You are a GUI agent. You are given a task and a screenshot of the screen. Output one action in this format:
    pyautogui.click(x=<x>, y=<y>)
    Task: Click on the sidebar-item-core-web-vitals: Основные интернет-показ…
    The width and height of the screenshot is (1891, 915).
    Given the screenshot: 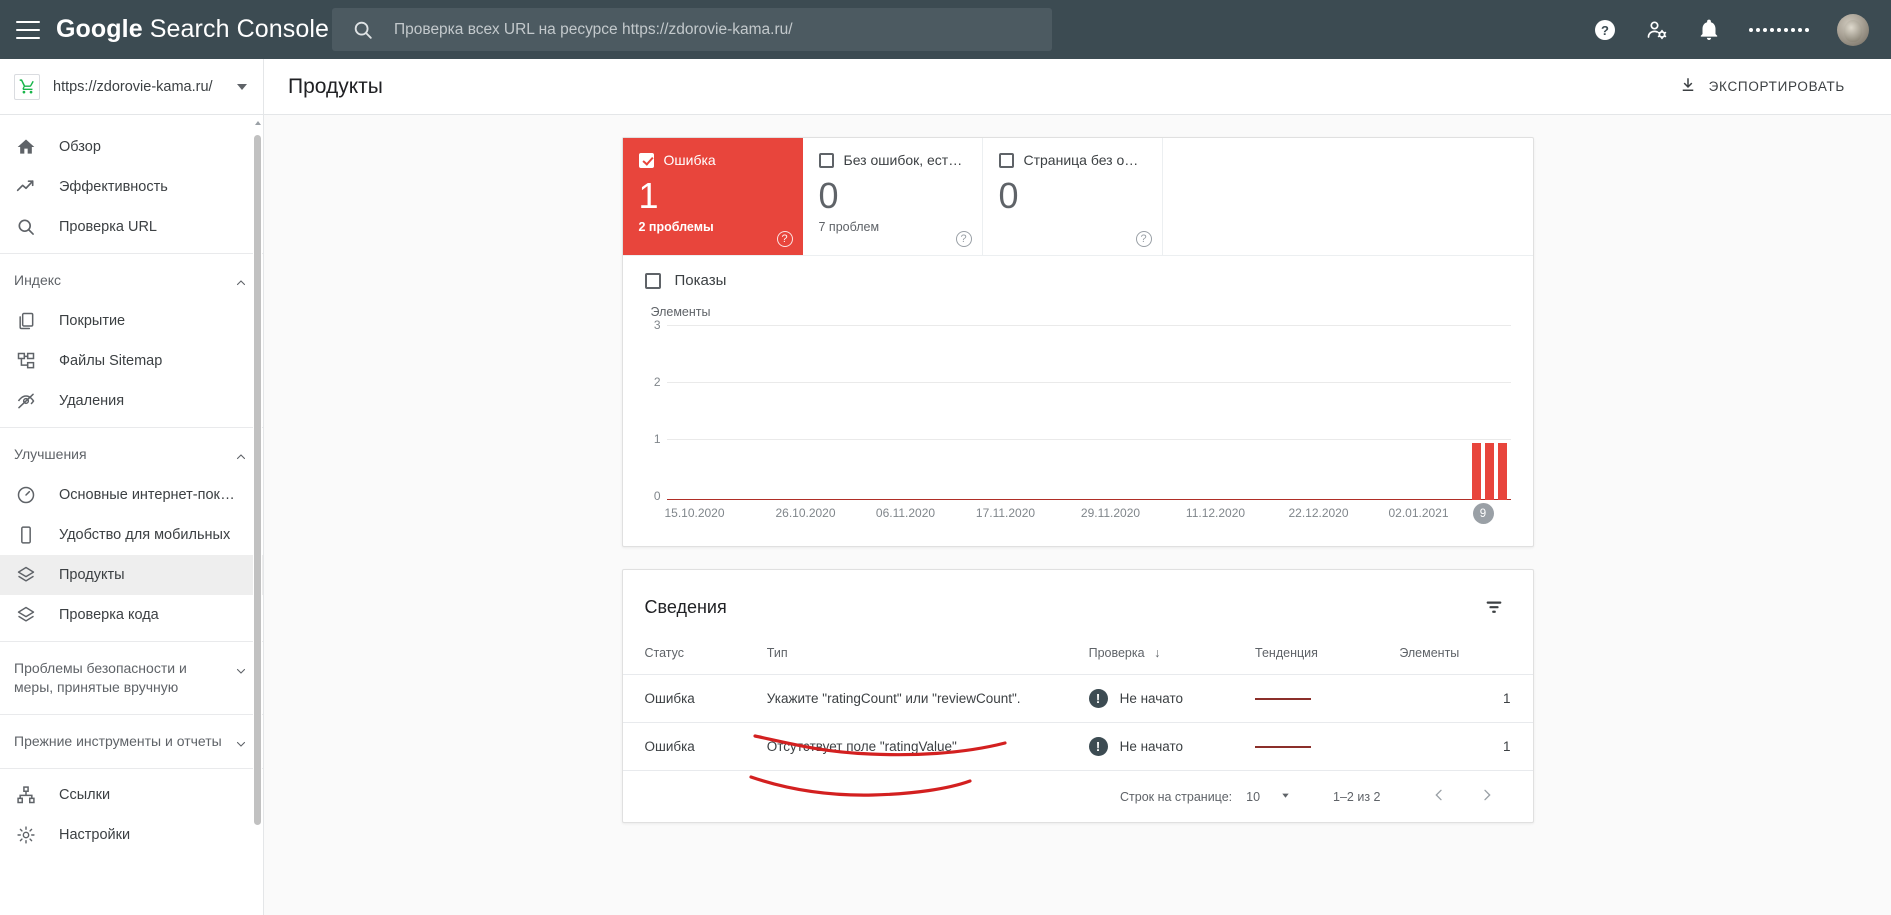 What is the action you would take?
    pyautogui.click(x=131, y=495)
    